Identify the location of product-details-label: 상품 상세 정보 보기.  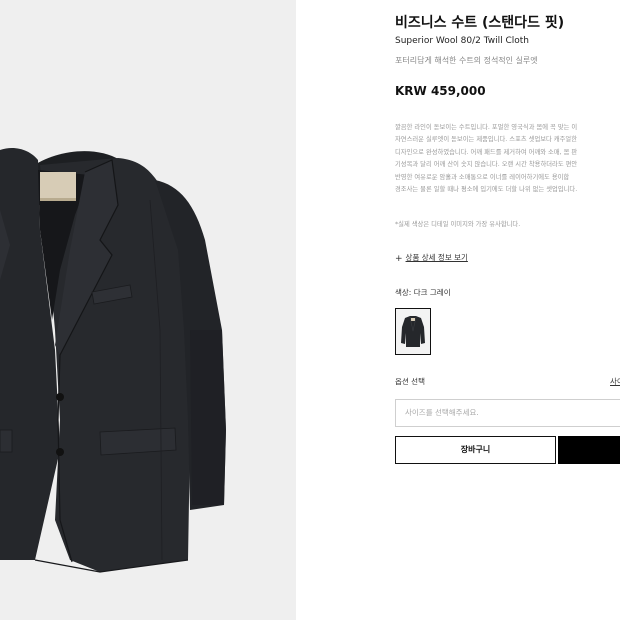
(436, 257).